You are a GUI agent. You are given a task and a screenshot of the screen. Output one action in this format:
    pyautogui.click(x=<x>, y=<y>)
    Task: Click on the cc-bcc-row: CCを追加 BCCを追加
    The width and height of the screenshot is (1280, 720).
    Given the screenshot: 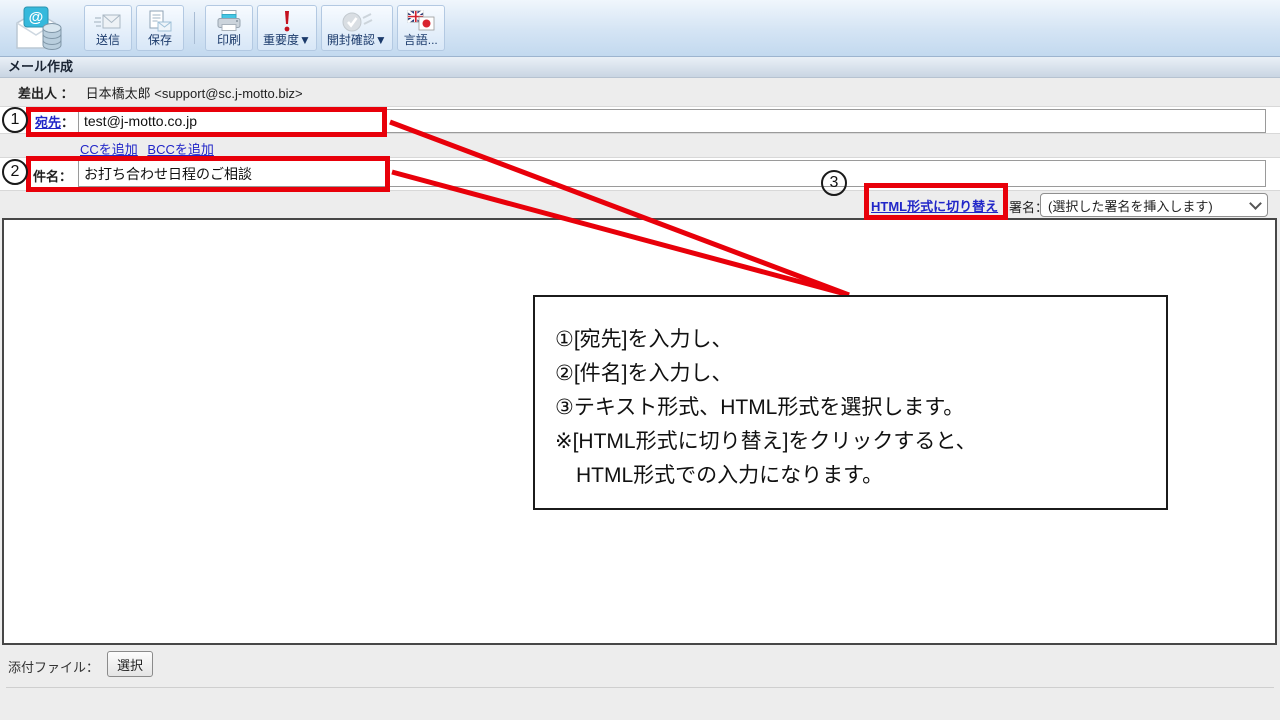 What is the action you would take?
    pyautogui.click(x=150, y=148)
    